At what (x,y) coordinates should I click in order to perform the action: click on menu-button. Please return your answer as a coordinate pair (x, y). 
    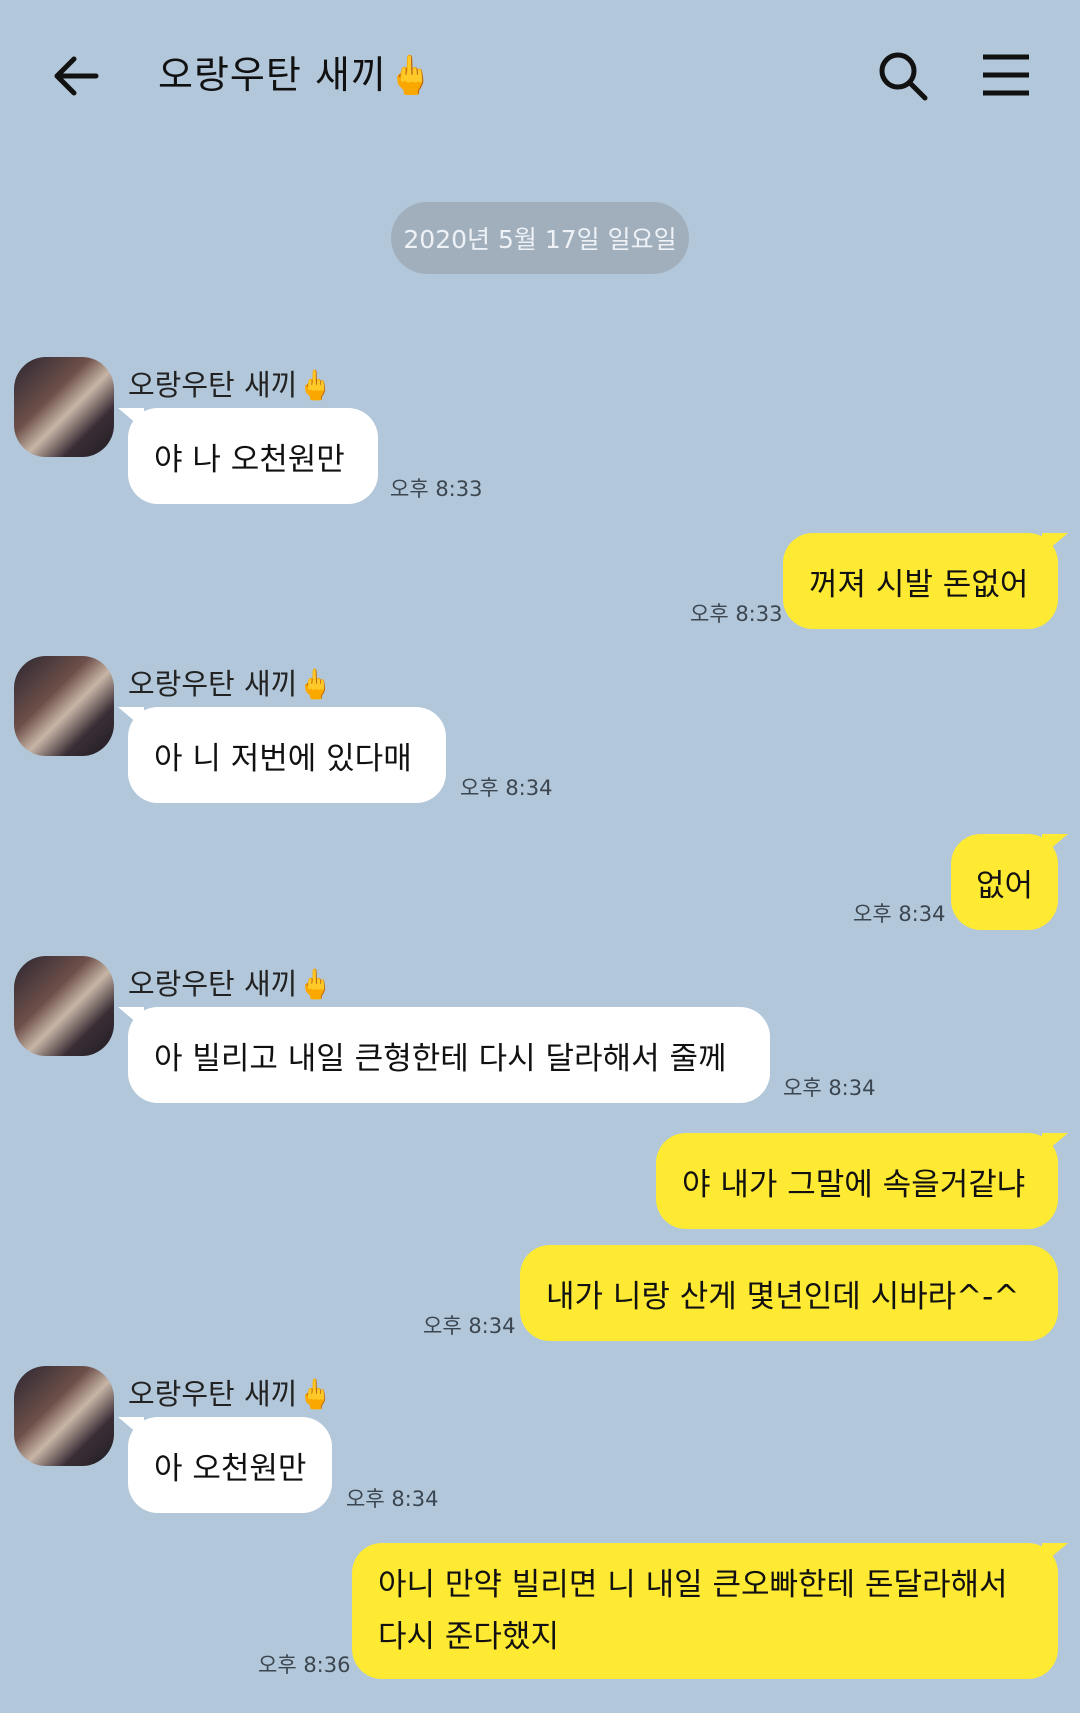
    Looking at the image, I should click on (1006, 76).